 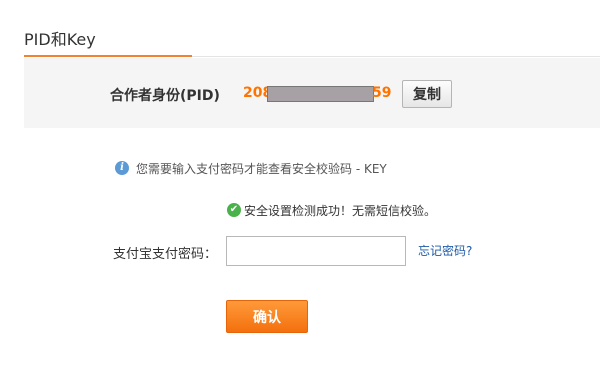 I want to click on confirm-button: 确认, so click(x=267, y=316).